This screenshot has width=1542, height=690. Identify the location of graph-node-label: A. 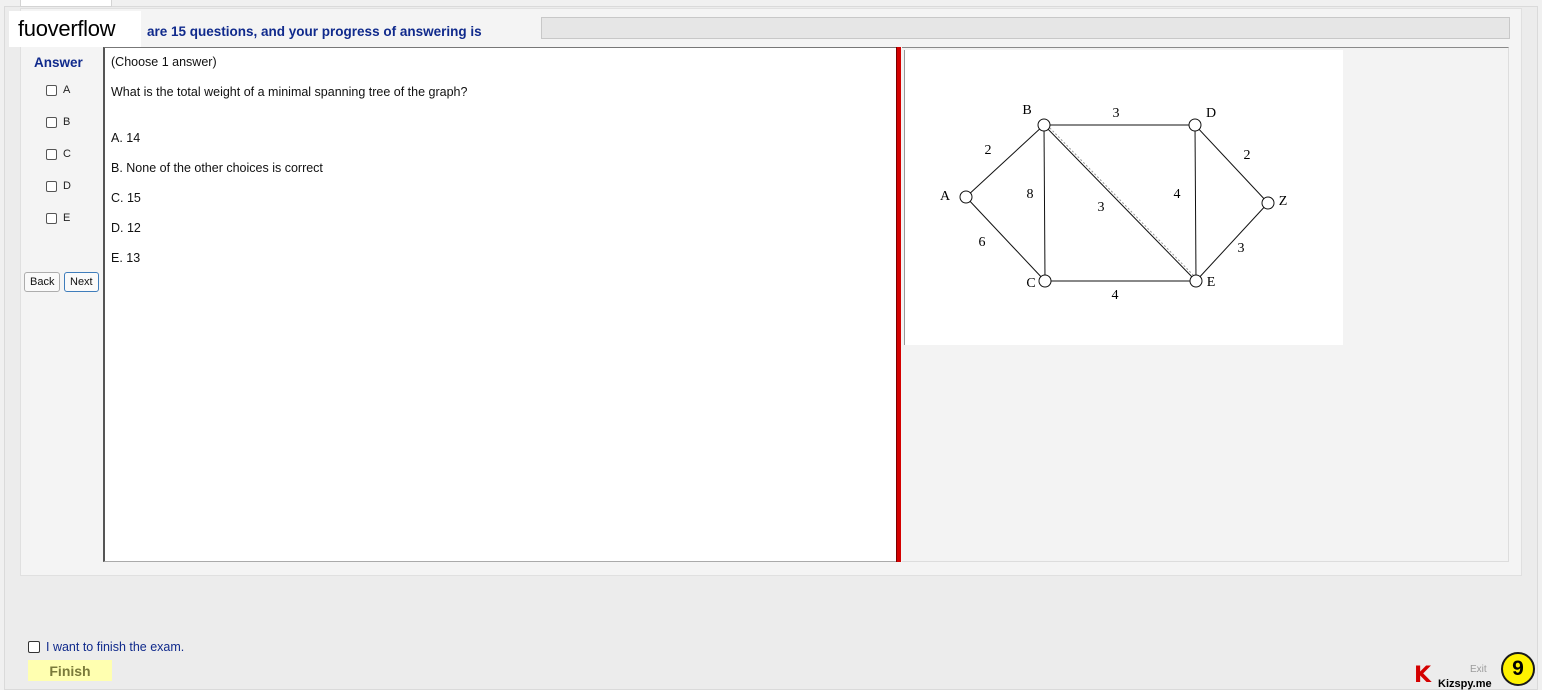
(945, 196).